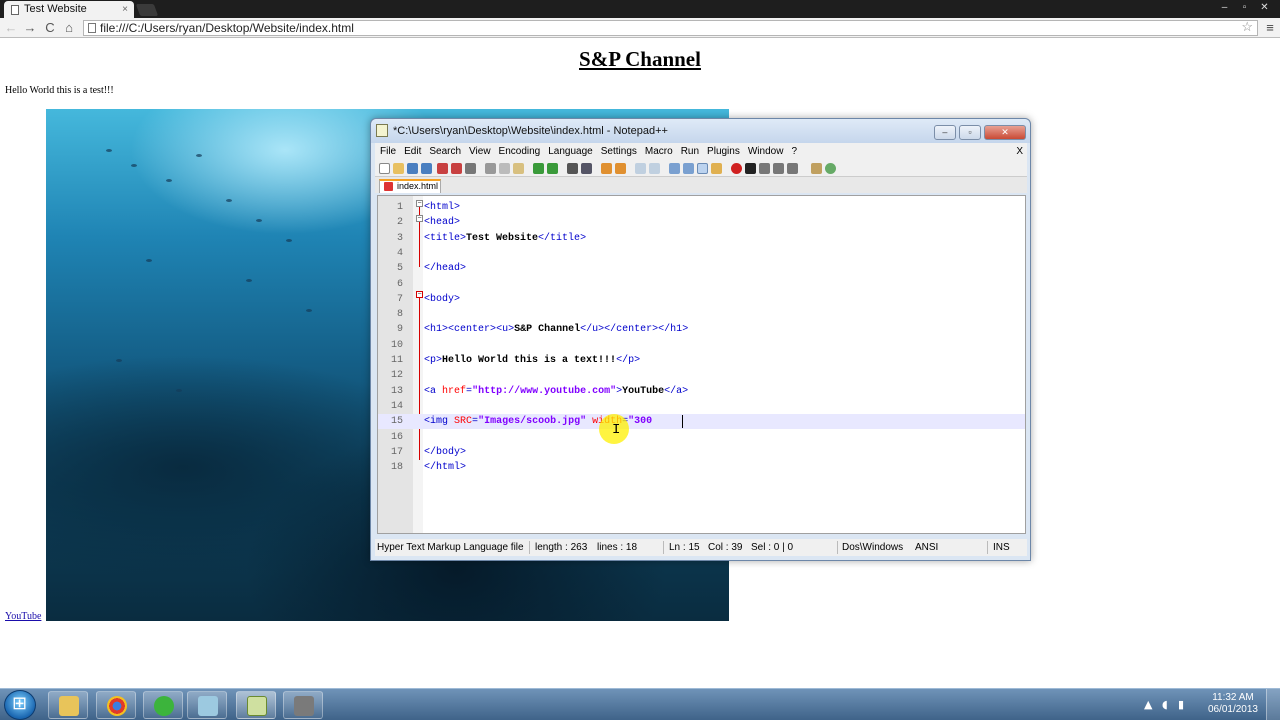  What do you see at coordinates (445, 151) in the screenshot?
I see `menu-search: Search` at bounding box center [445, 151].